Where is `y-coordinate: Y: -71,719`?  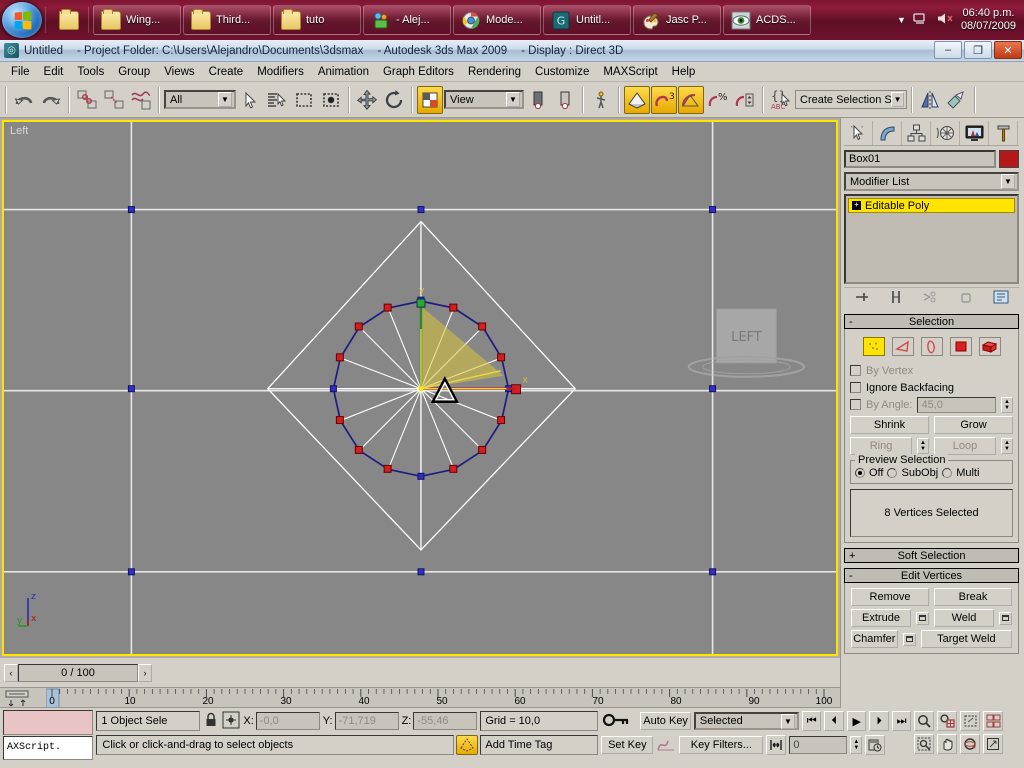
y-coordinate: Y: -71,719 is located at coordinates (361, 721).